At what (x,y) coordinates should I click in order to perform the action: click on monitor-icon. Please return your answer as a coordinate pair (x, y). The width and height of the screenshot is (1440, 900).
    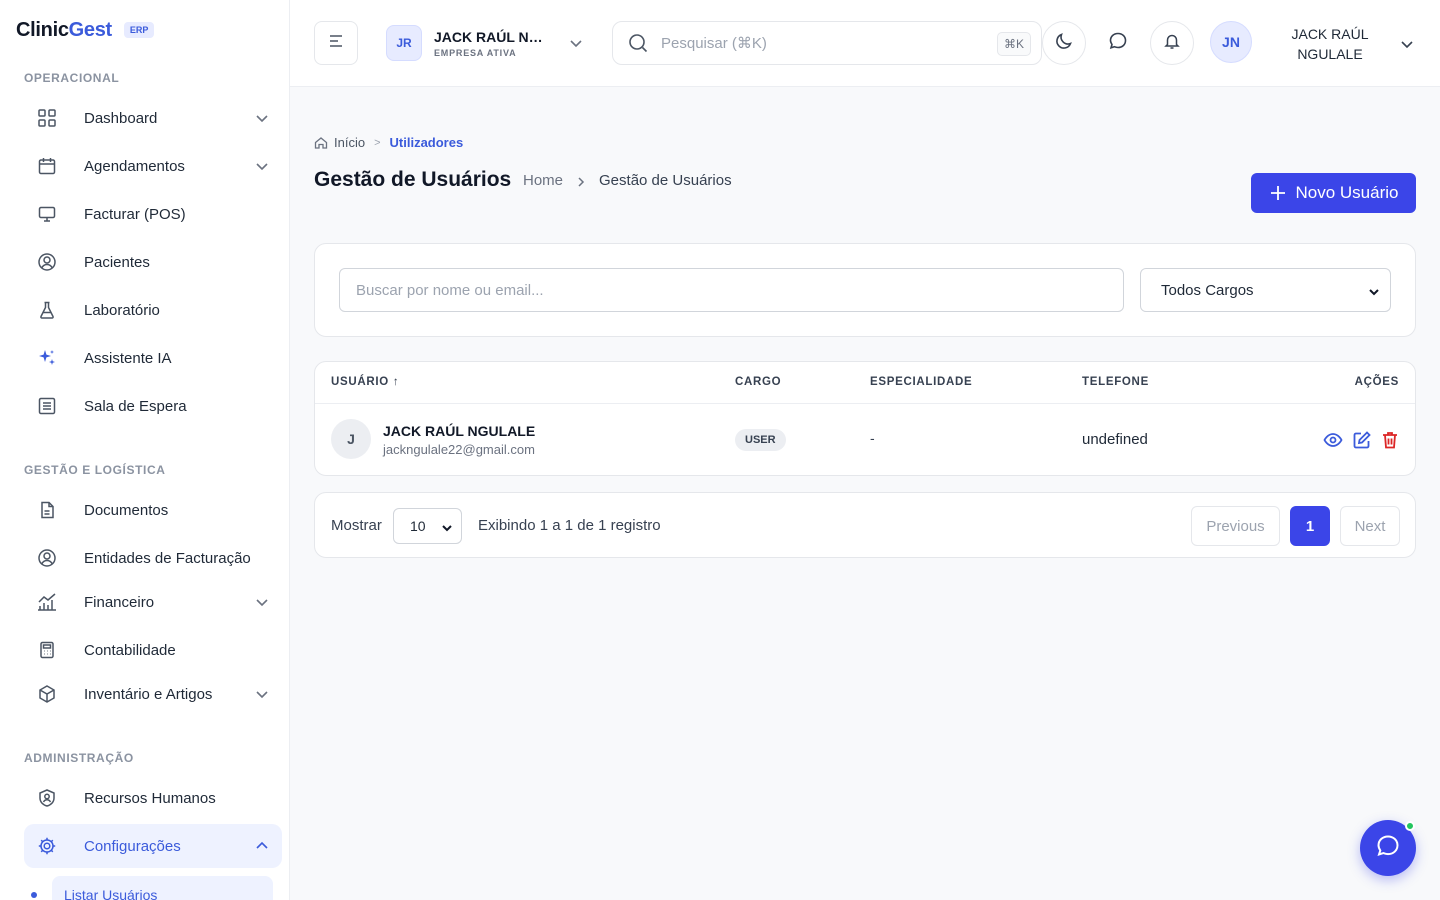
    Looking at the image, I should click on (47, 214).